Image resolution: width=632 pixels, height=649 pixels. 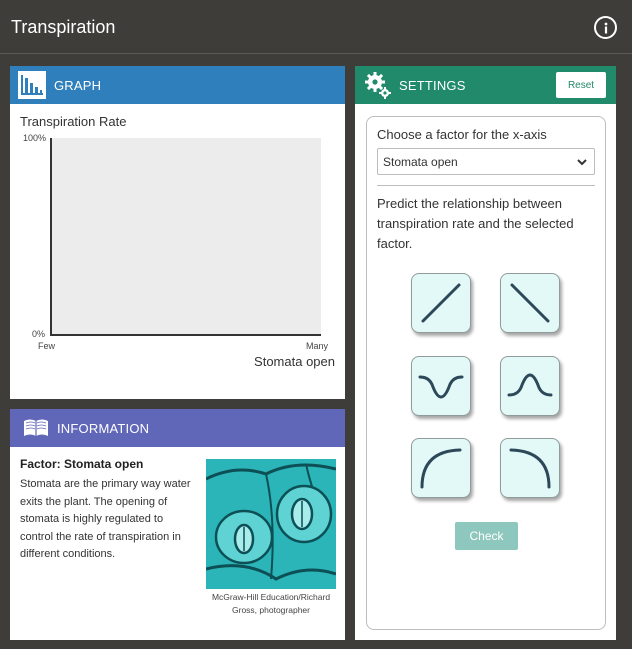 I want to click on y-axis, so click(x=51, y=237).